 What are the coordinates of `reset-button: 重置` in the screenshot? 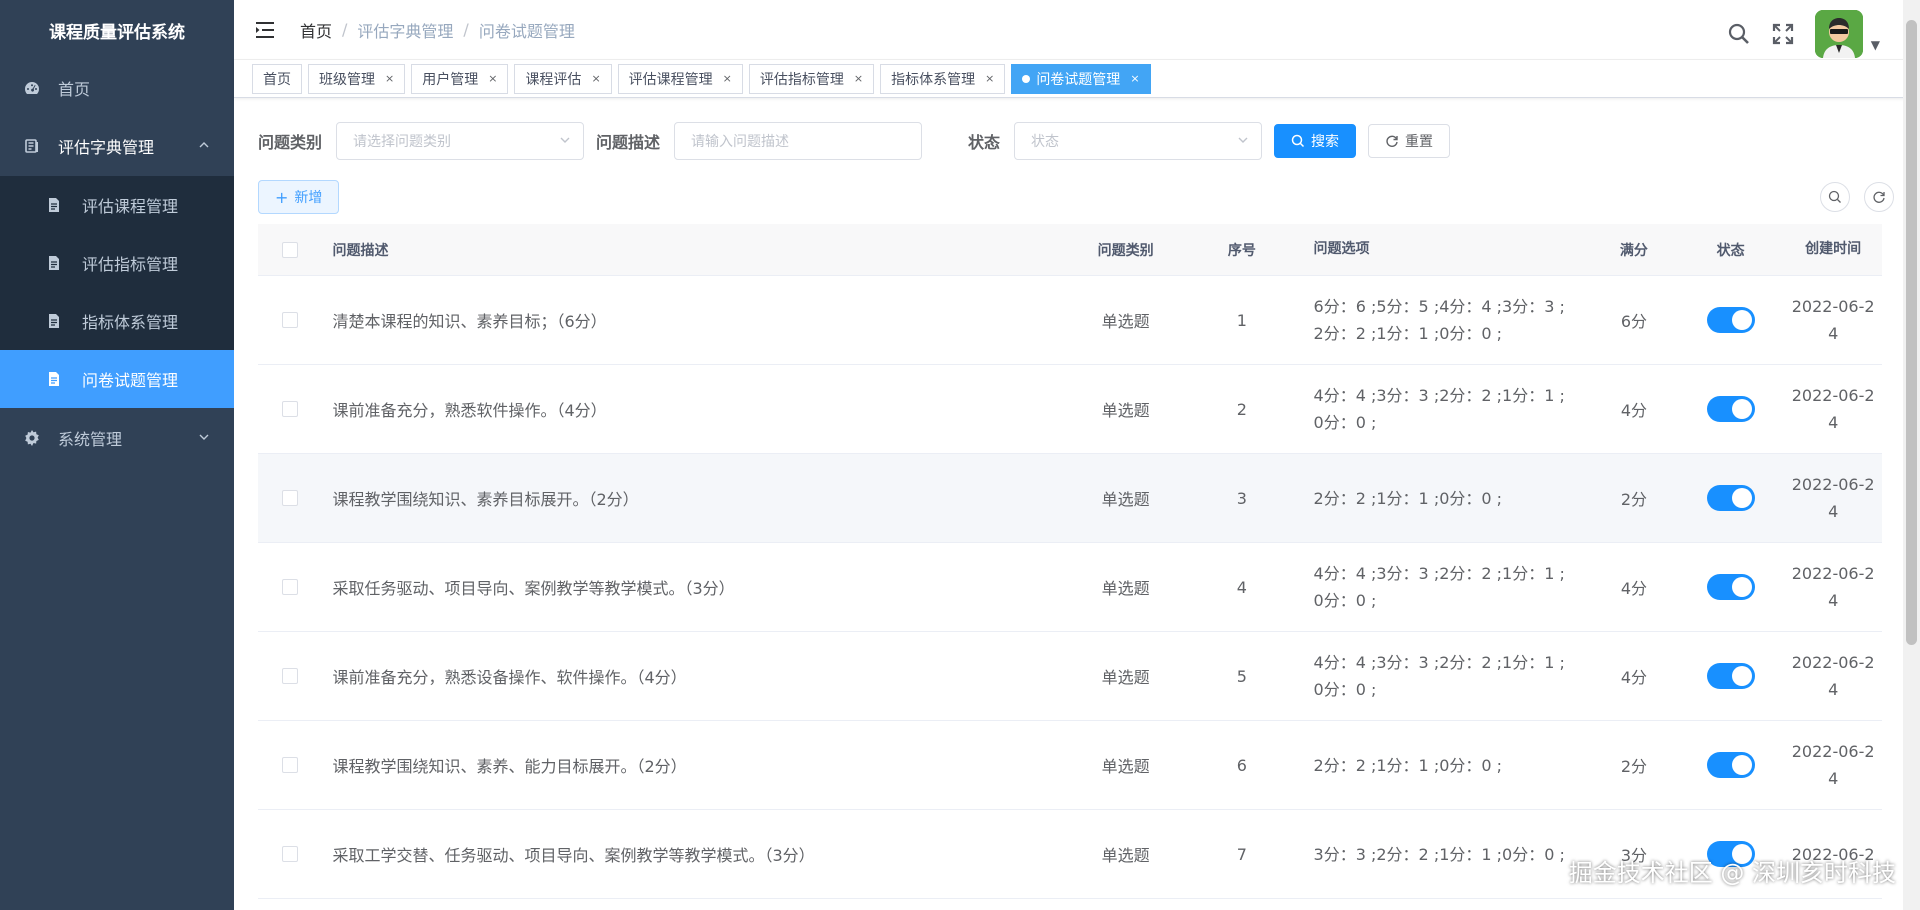 It's located at (1409, 141).